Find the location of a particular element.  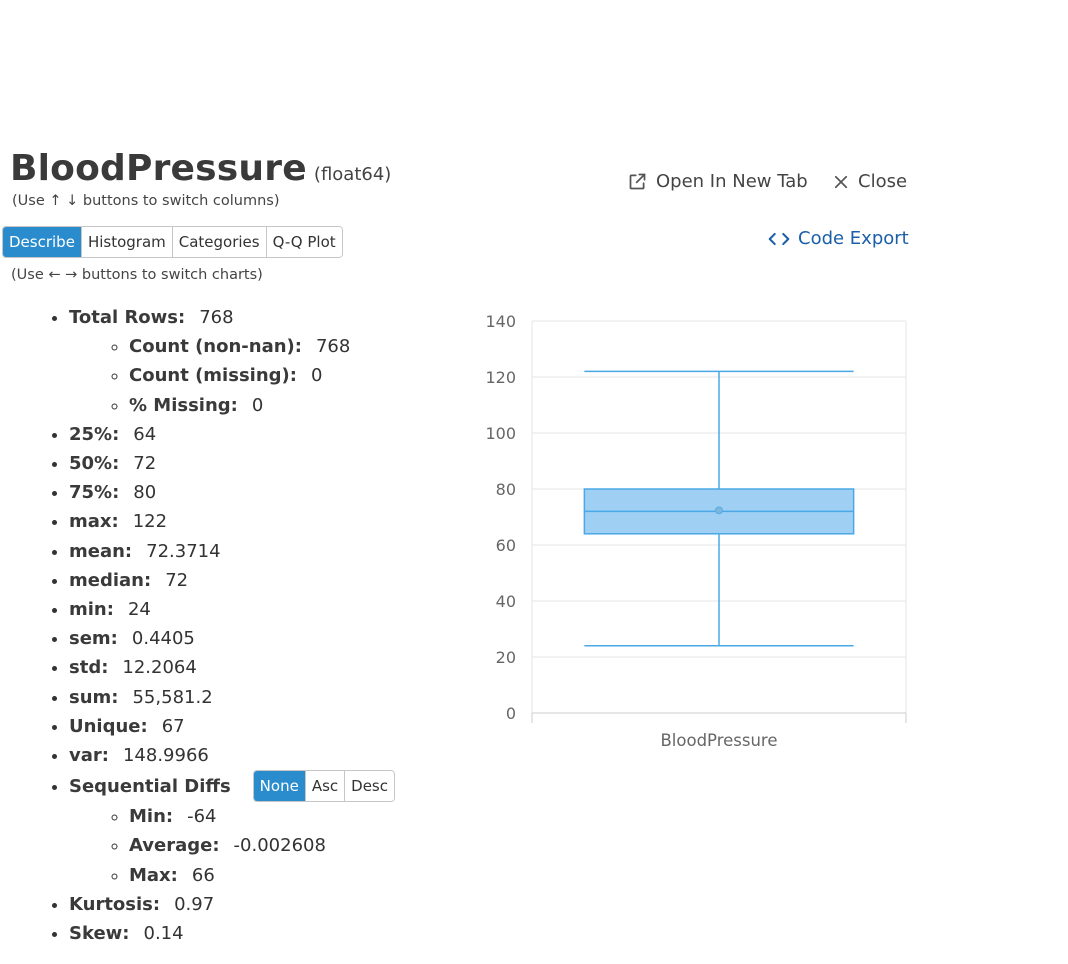

stat-seq-min: Min:-64 is located at coordinates (262, 816).